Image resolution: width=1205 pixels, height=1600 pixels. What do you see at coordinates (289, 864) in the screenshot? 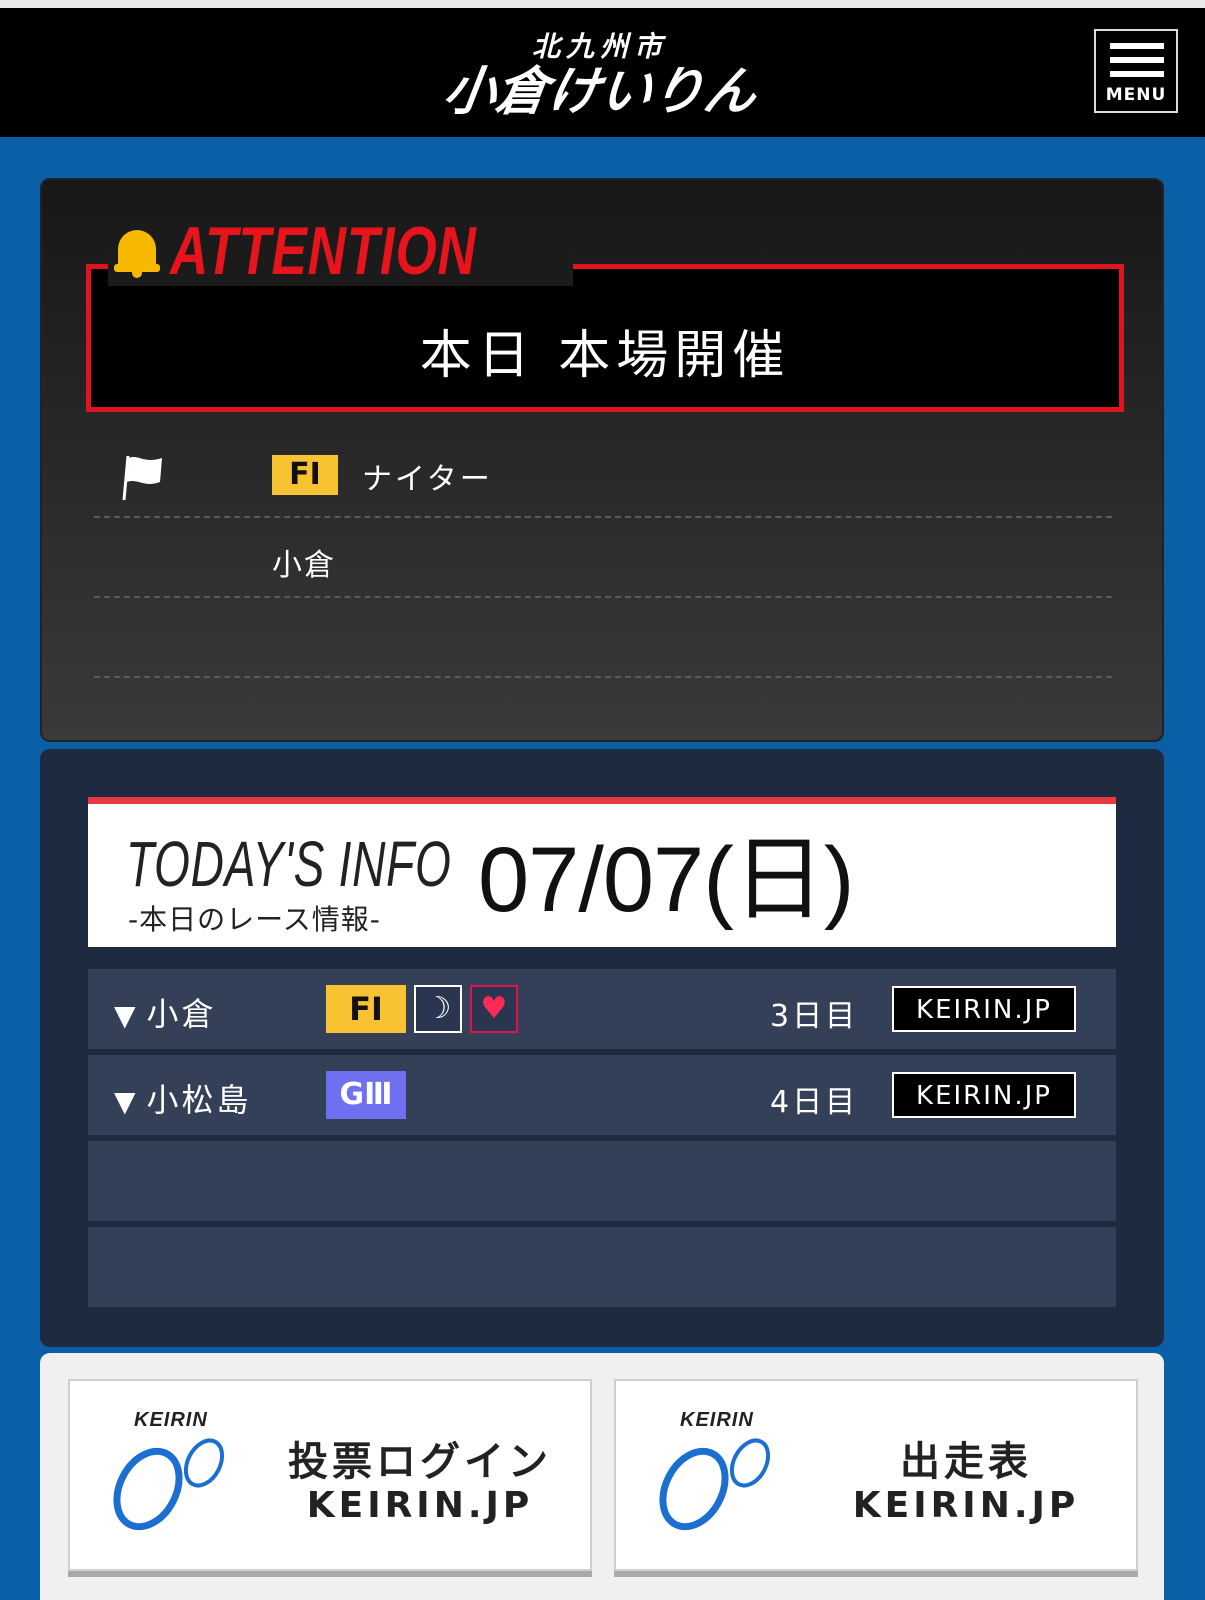
I see `todays-info-title: TODAY'S INFO` at bounding box center [289, 864].